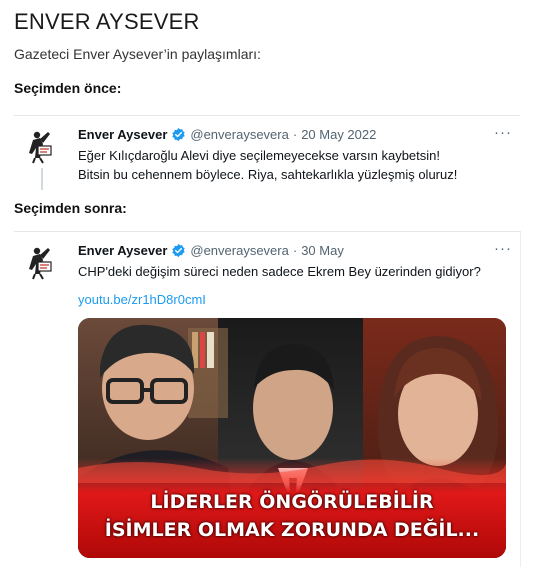 Image resolution: width=534 pixels, height=573 pixels. Describe the element at coordinates (137, 54) in the screenshot. I see `page-subtitle: Gazeteci Enver Aysever’in paylaşımları:` at that location.